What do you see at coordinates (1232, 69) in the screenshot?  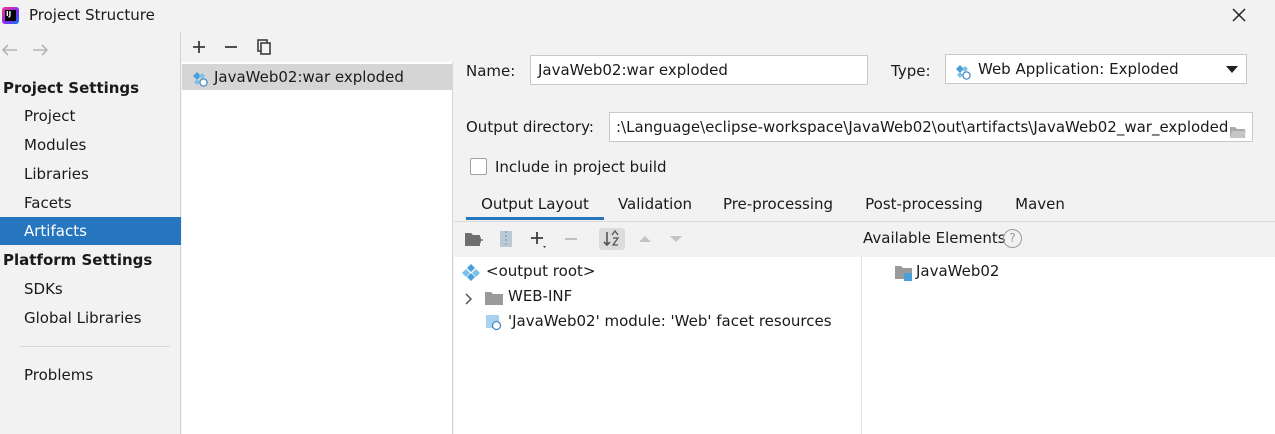 I see `chevron-down-icon` at bounding box center [1232, 69].